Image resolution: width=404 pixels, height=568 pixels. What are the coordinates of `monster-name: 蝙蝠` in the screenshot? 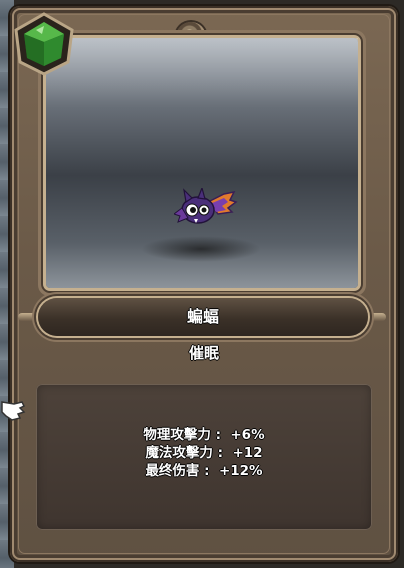 It's located at (202, 316).